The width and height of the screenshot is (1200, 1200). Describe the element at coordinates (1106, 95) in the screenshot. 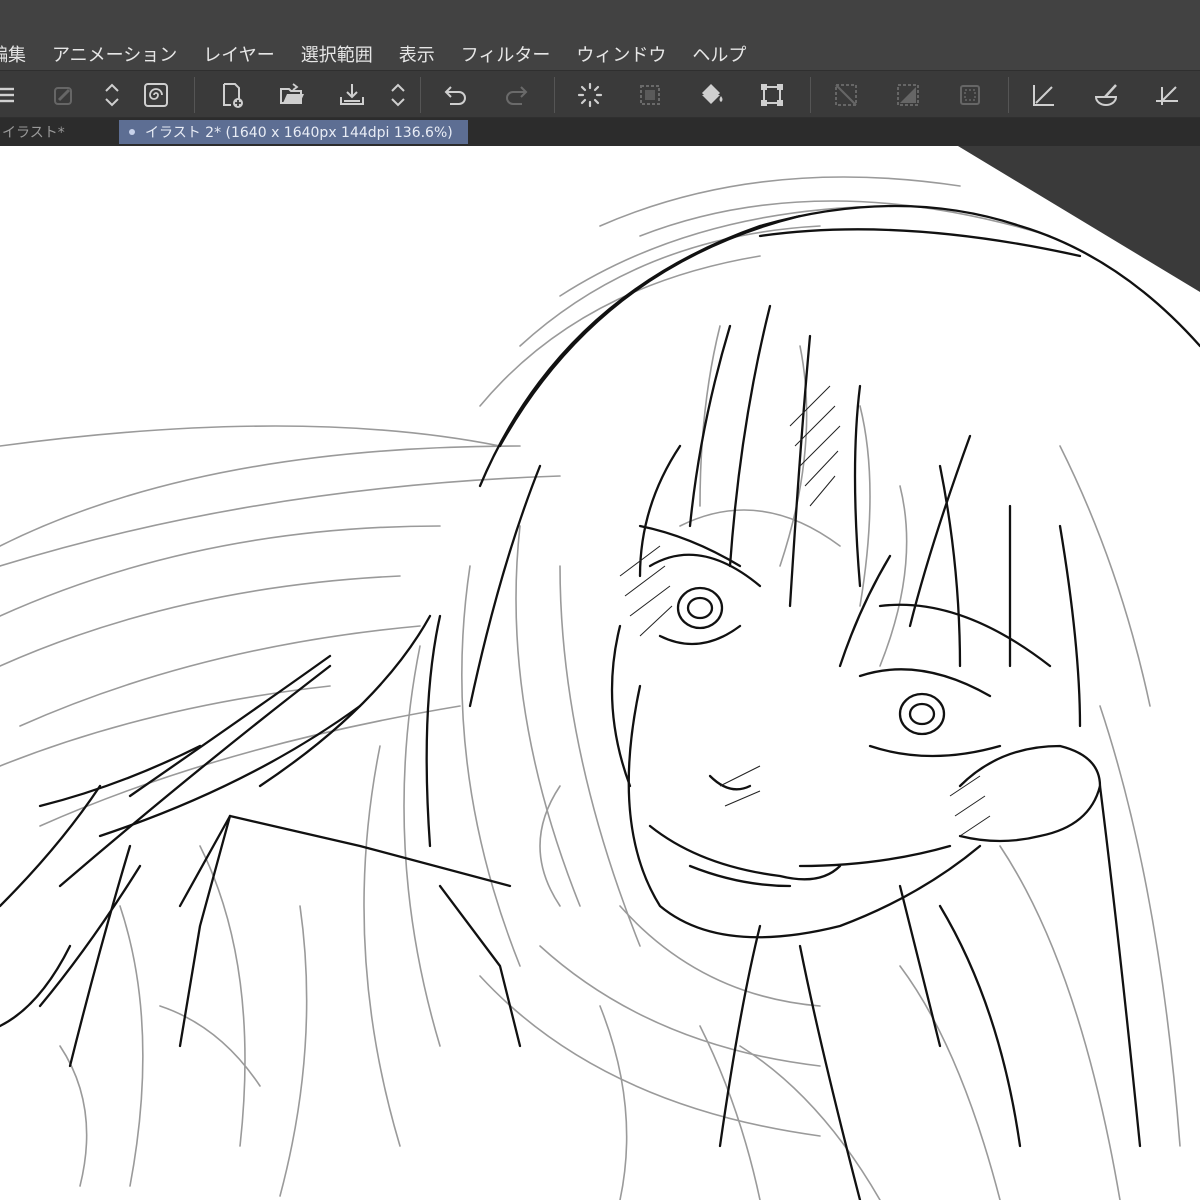

I see `brush-icon` at that location.